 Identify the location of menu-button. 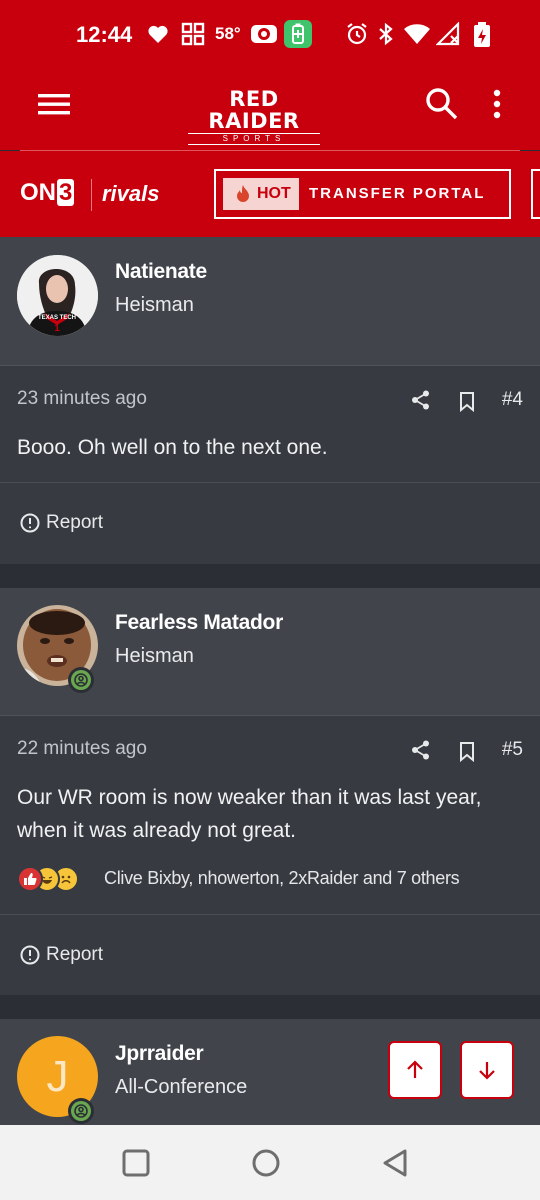
(54, 106).